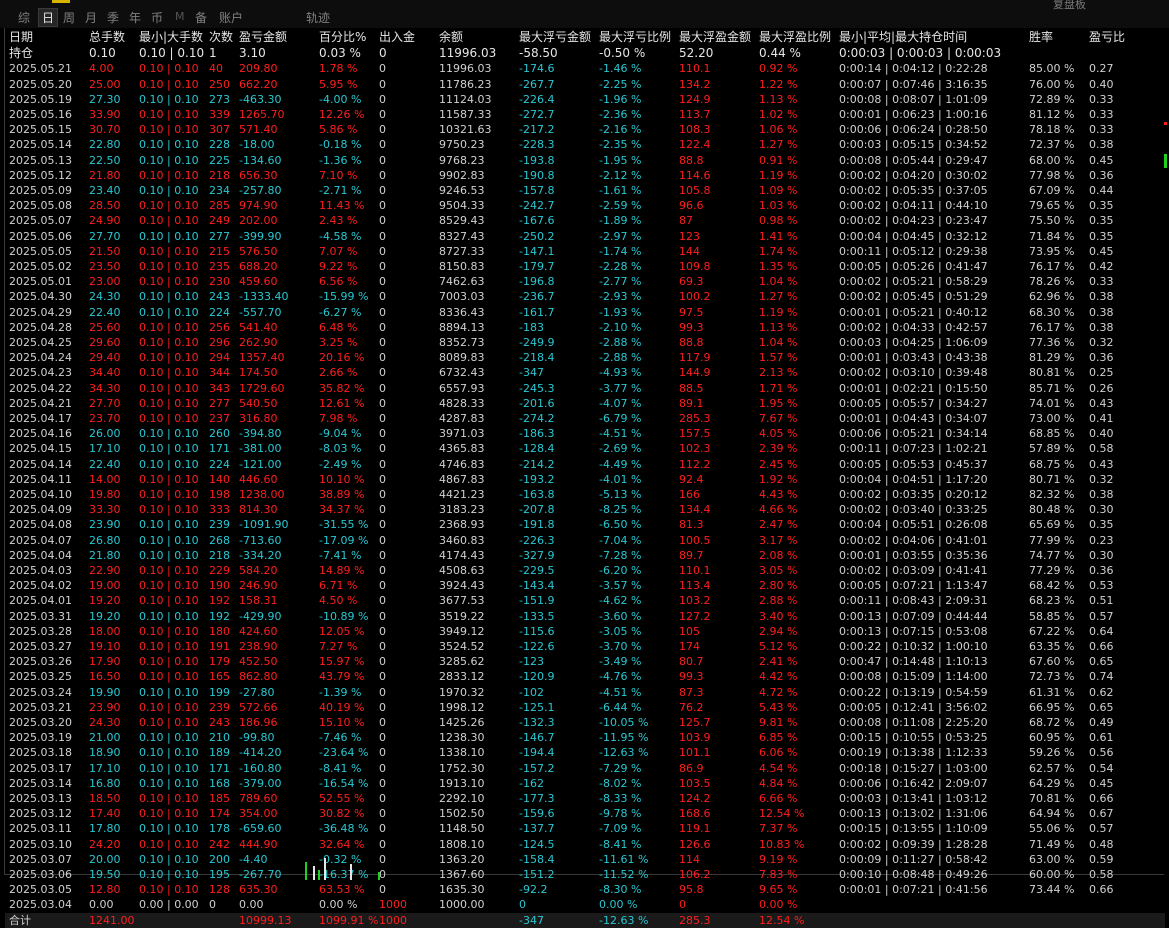 This screenshot has width=1169, height=928. I want to click on tab-yearly: 年, so click(135, 17).